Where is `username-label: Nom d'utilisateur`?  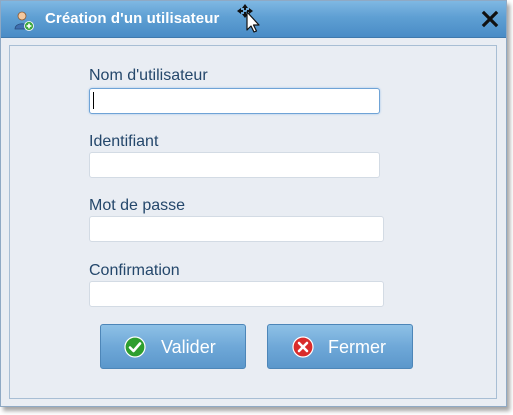
username-label: Nom d'utilisateur is located at coordinates (148, 75).